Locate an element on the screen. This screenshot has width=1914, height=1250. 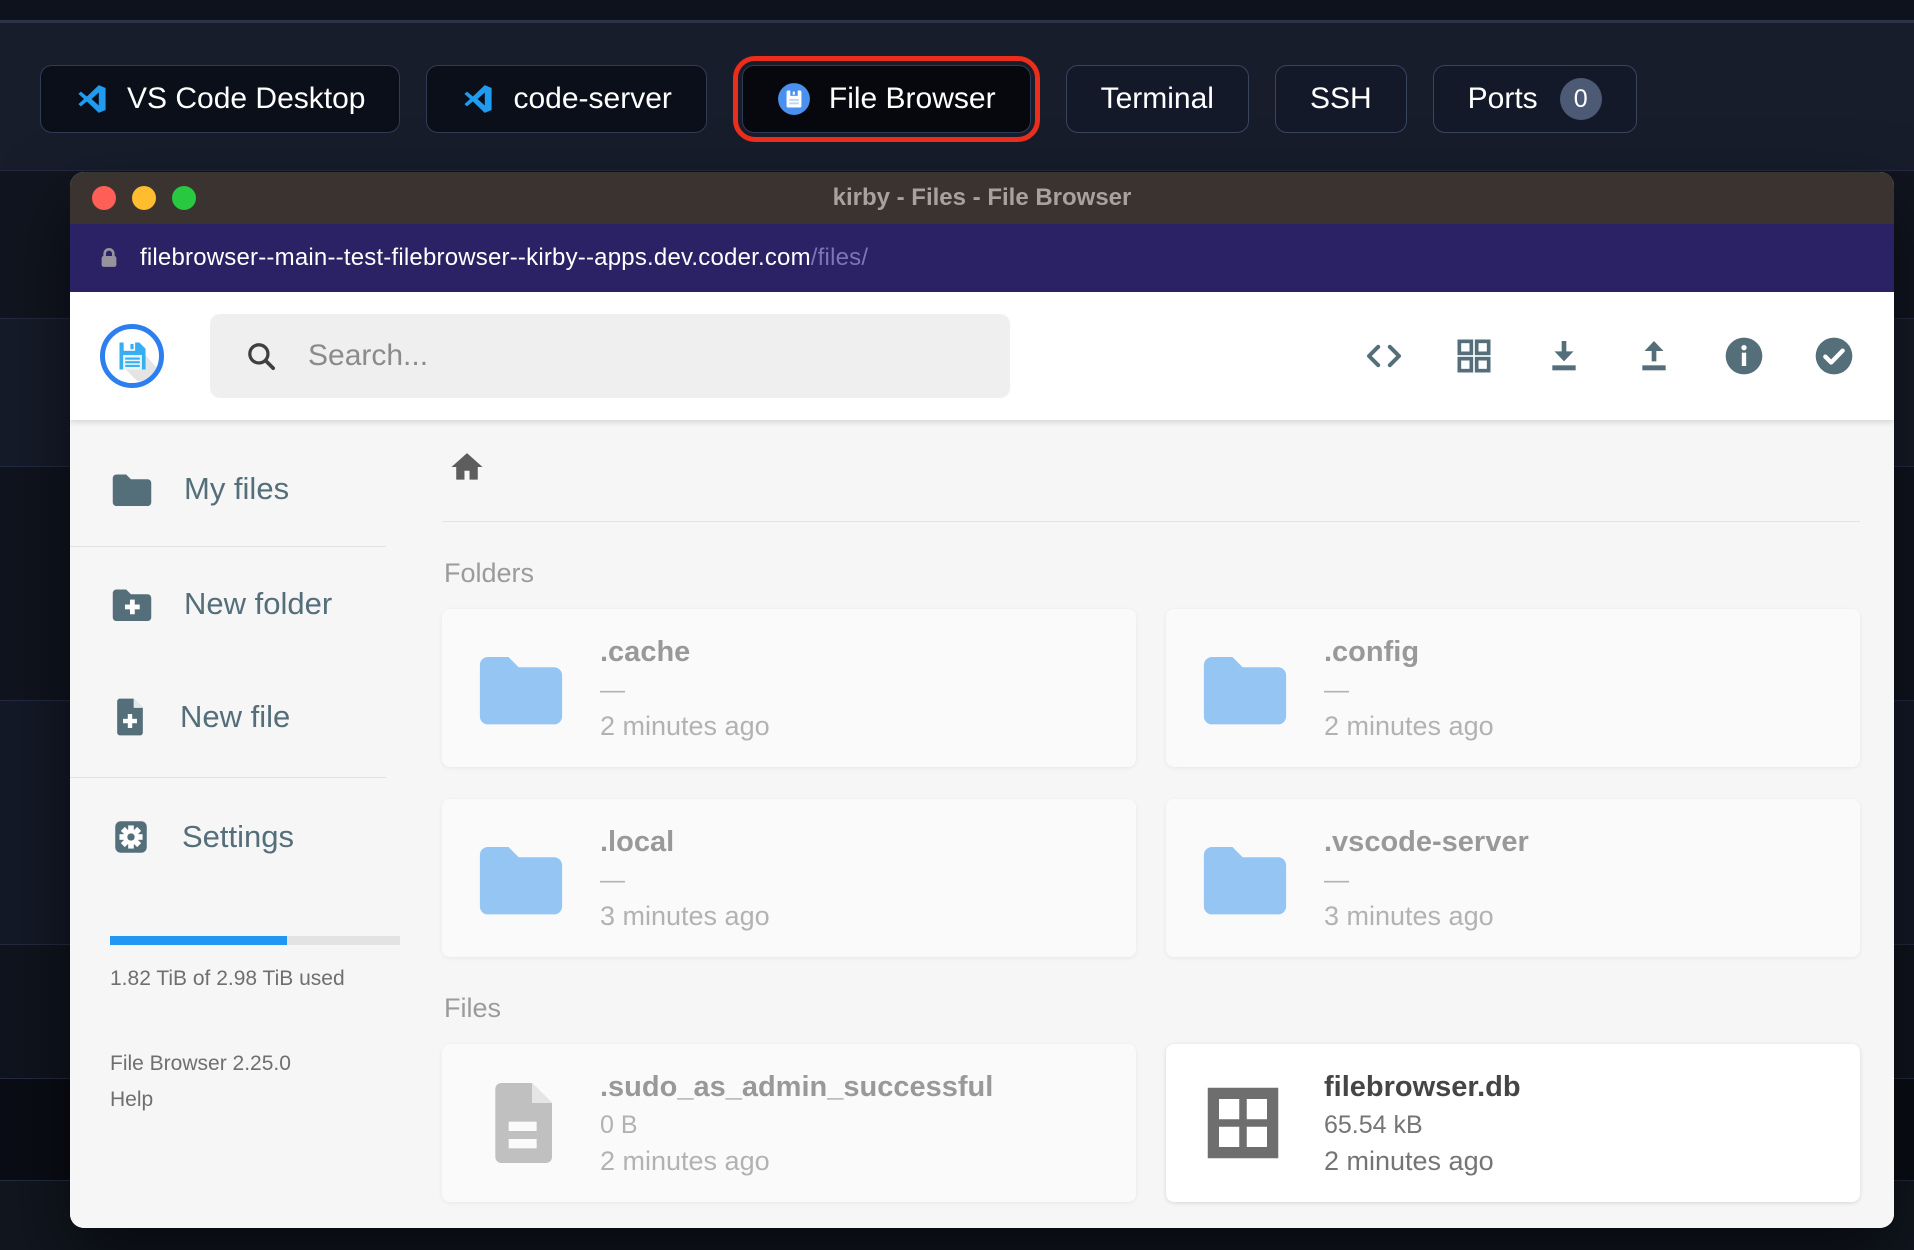
tab-file-browser: File Browser is located at coordinates (886, 99).